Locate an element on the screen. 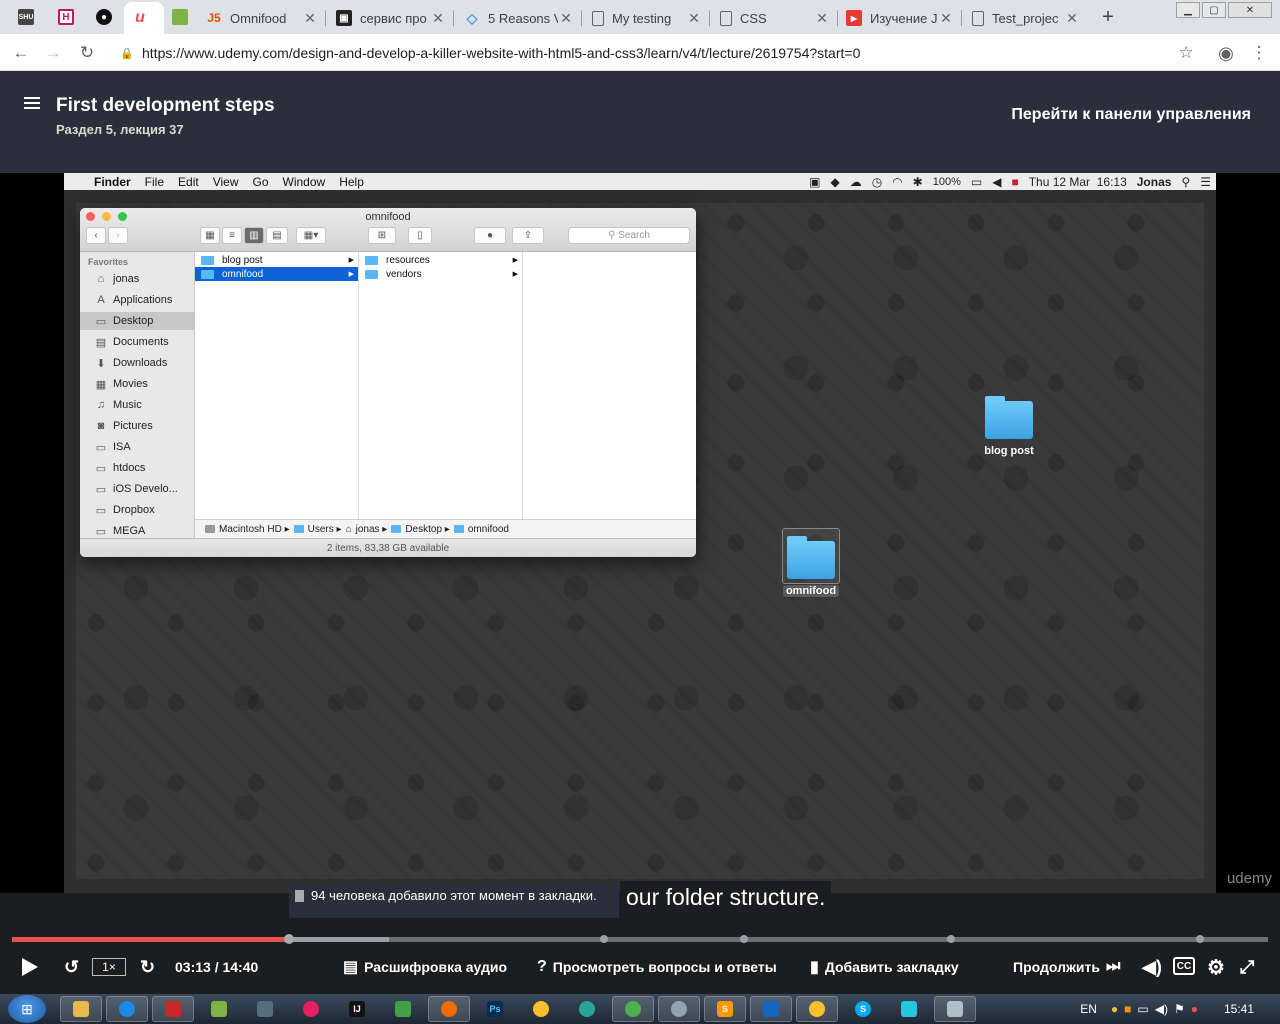 The width and height of the screenshot is (1280, 1024). antivirus-icon: ● is located at coordinates (1194, 1009).